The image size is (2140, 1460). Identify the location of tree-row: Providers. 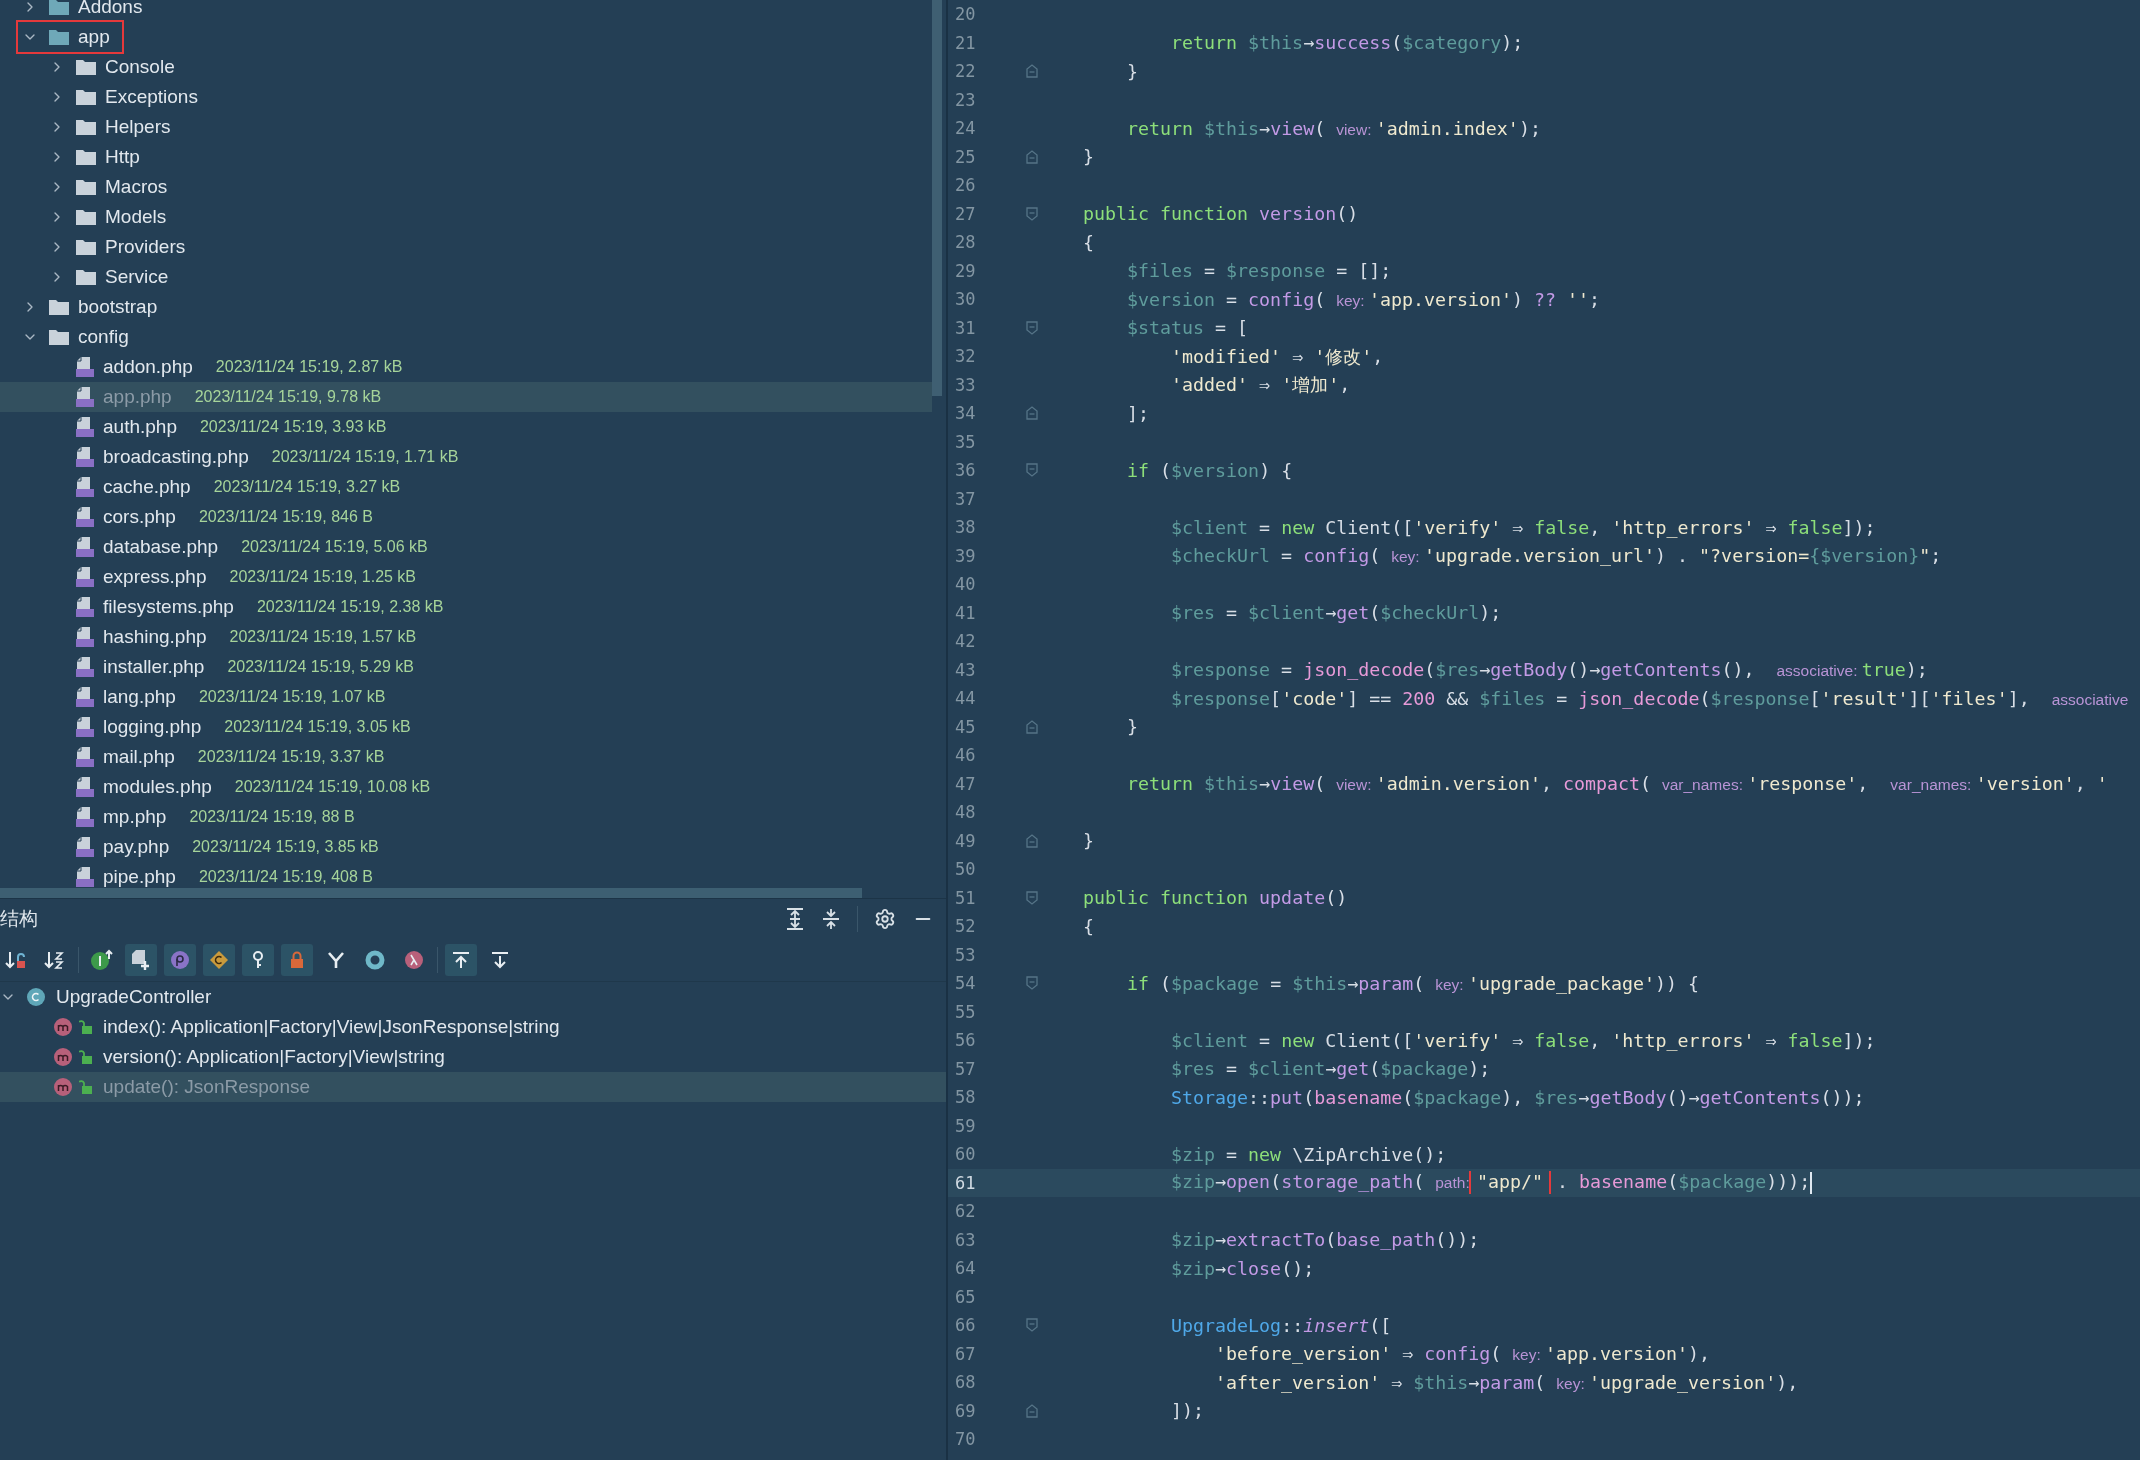
(466, 247).